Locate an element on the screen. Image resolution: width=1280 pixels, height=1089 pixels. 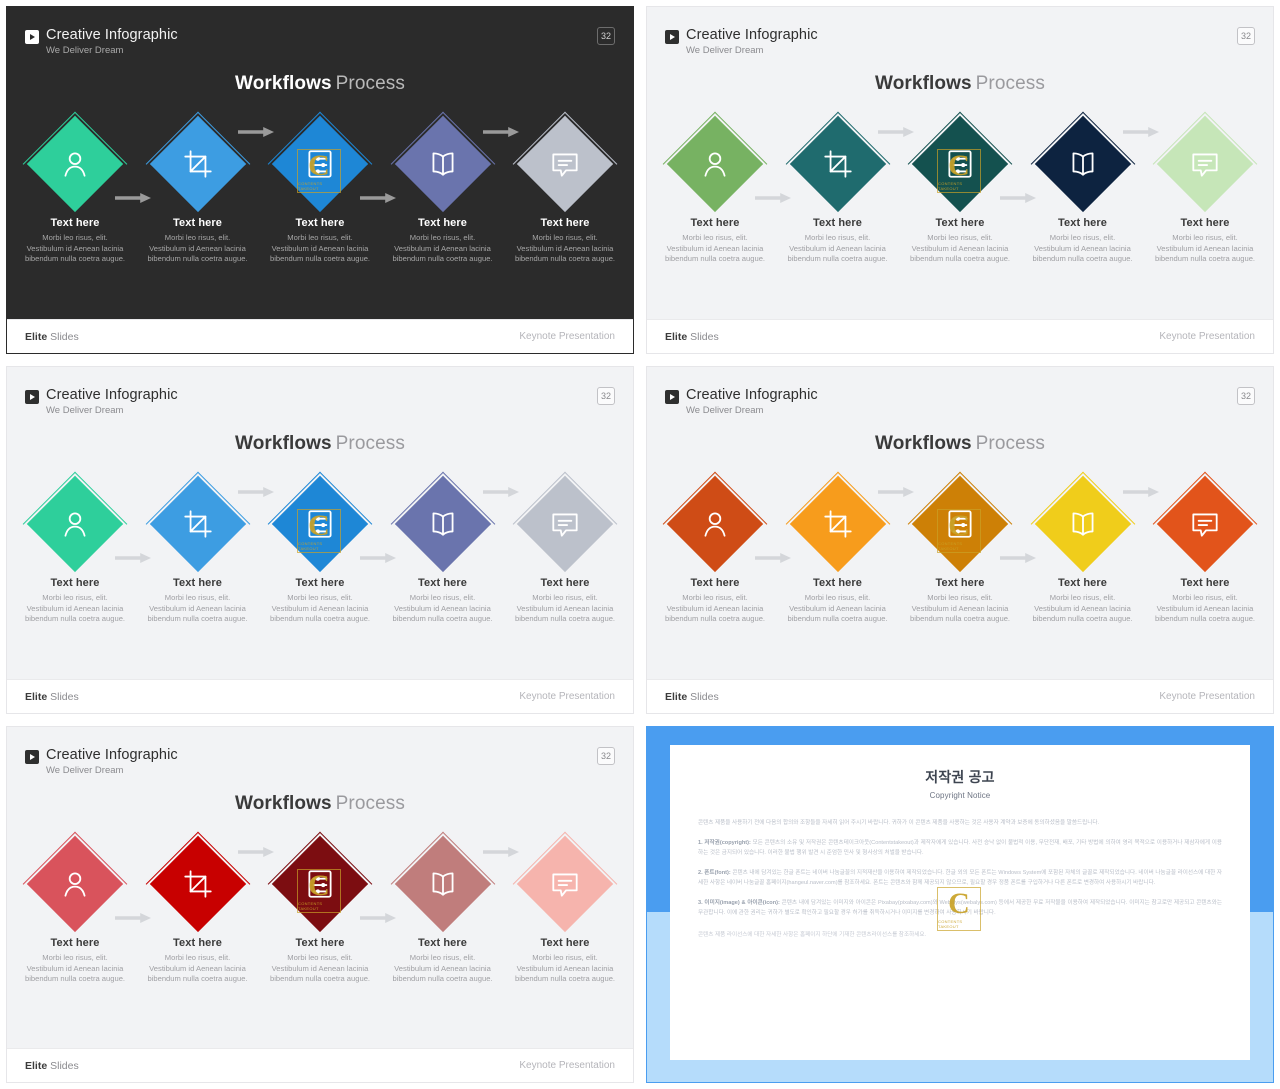
page-title-light: Process is located at coordinates (1010, 443).